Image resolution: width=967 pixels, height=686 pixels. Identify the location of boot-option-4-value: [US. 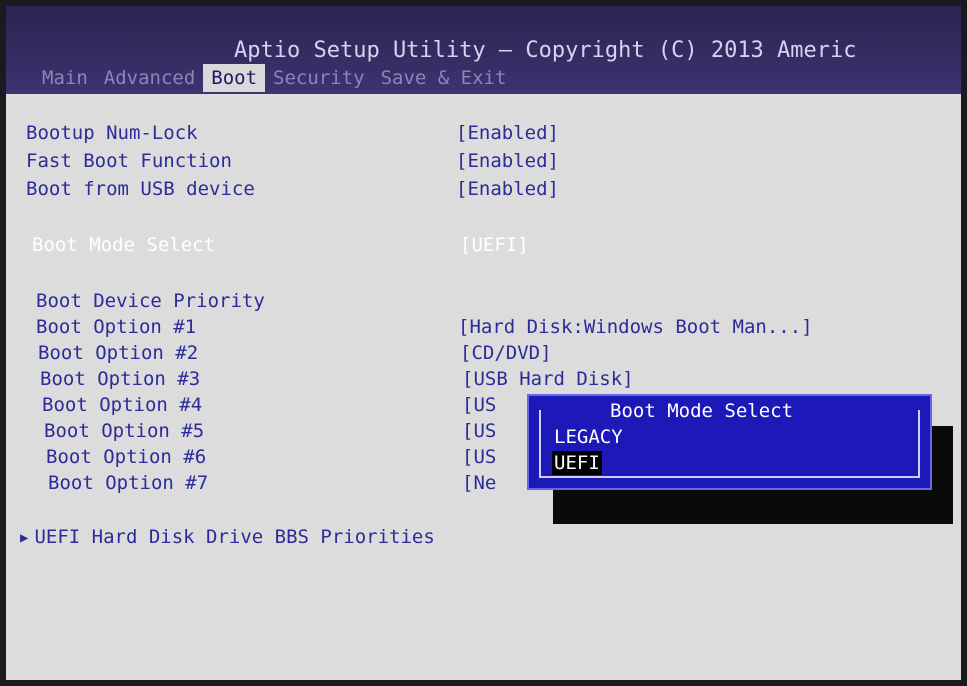
(479, 405).